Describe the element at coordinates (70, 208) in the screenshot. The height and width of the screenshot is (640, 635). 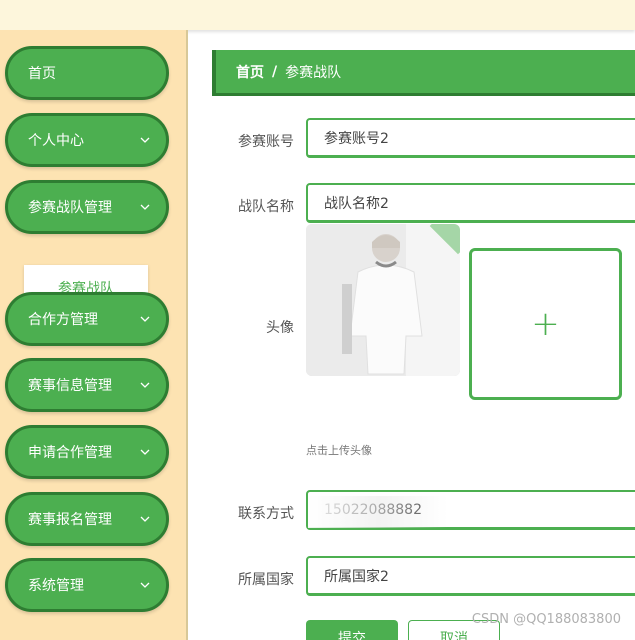
I see `sidebar-item-label: 参赛战队管理` at that location.